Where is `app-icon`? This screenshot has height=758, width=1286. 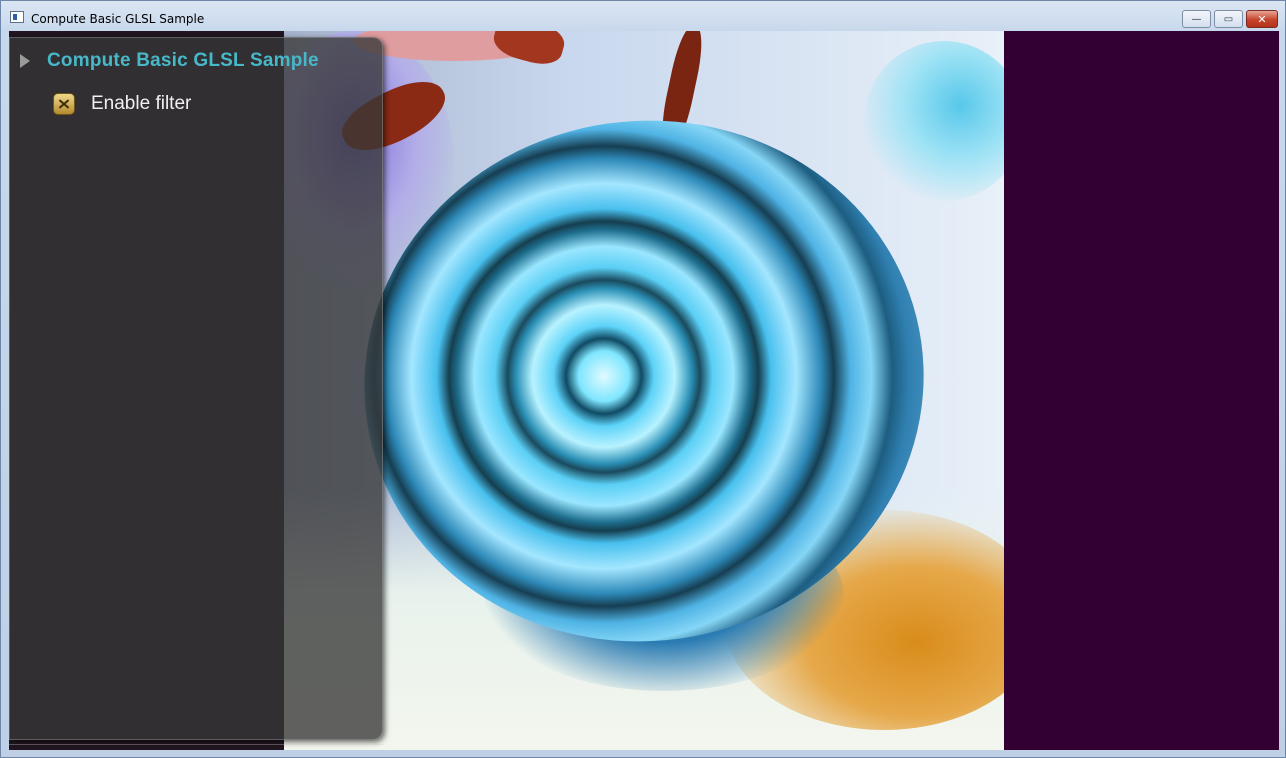
app-icon is located at coordinates (17, 17).